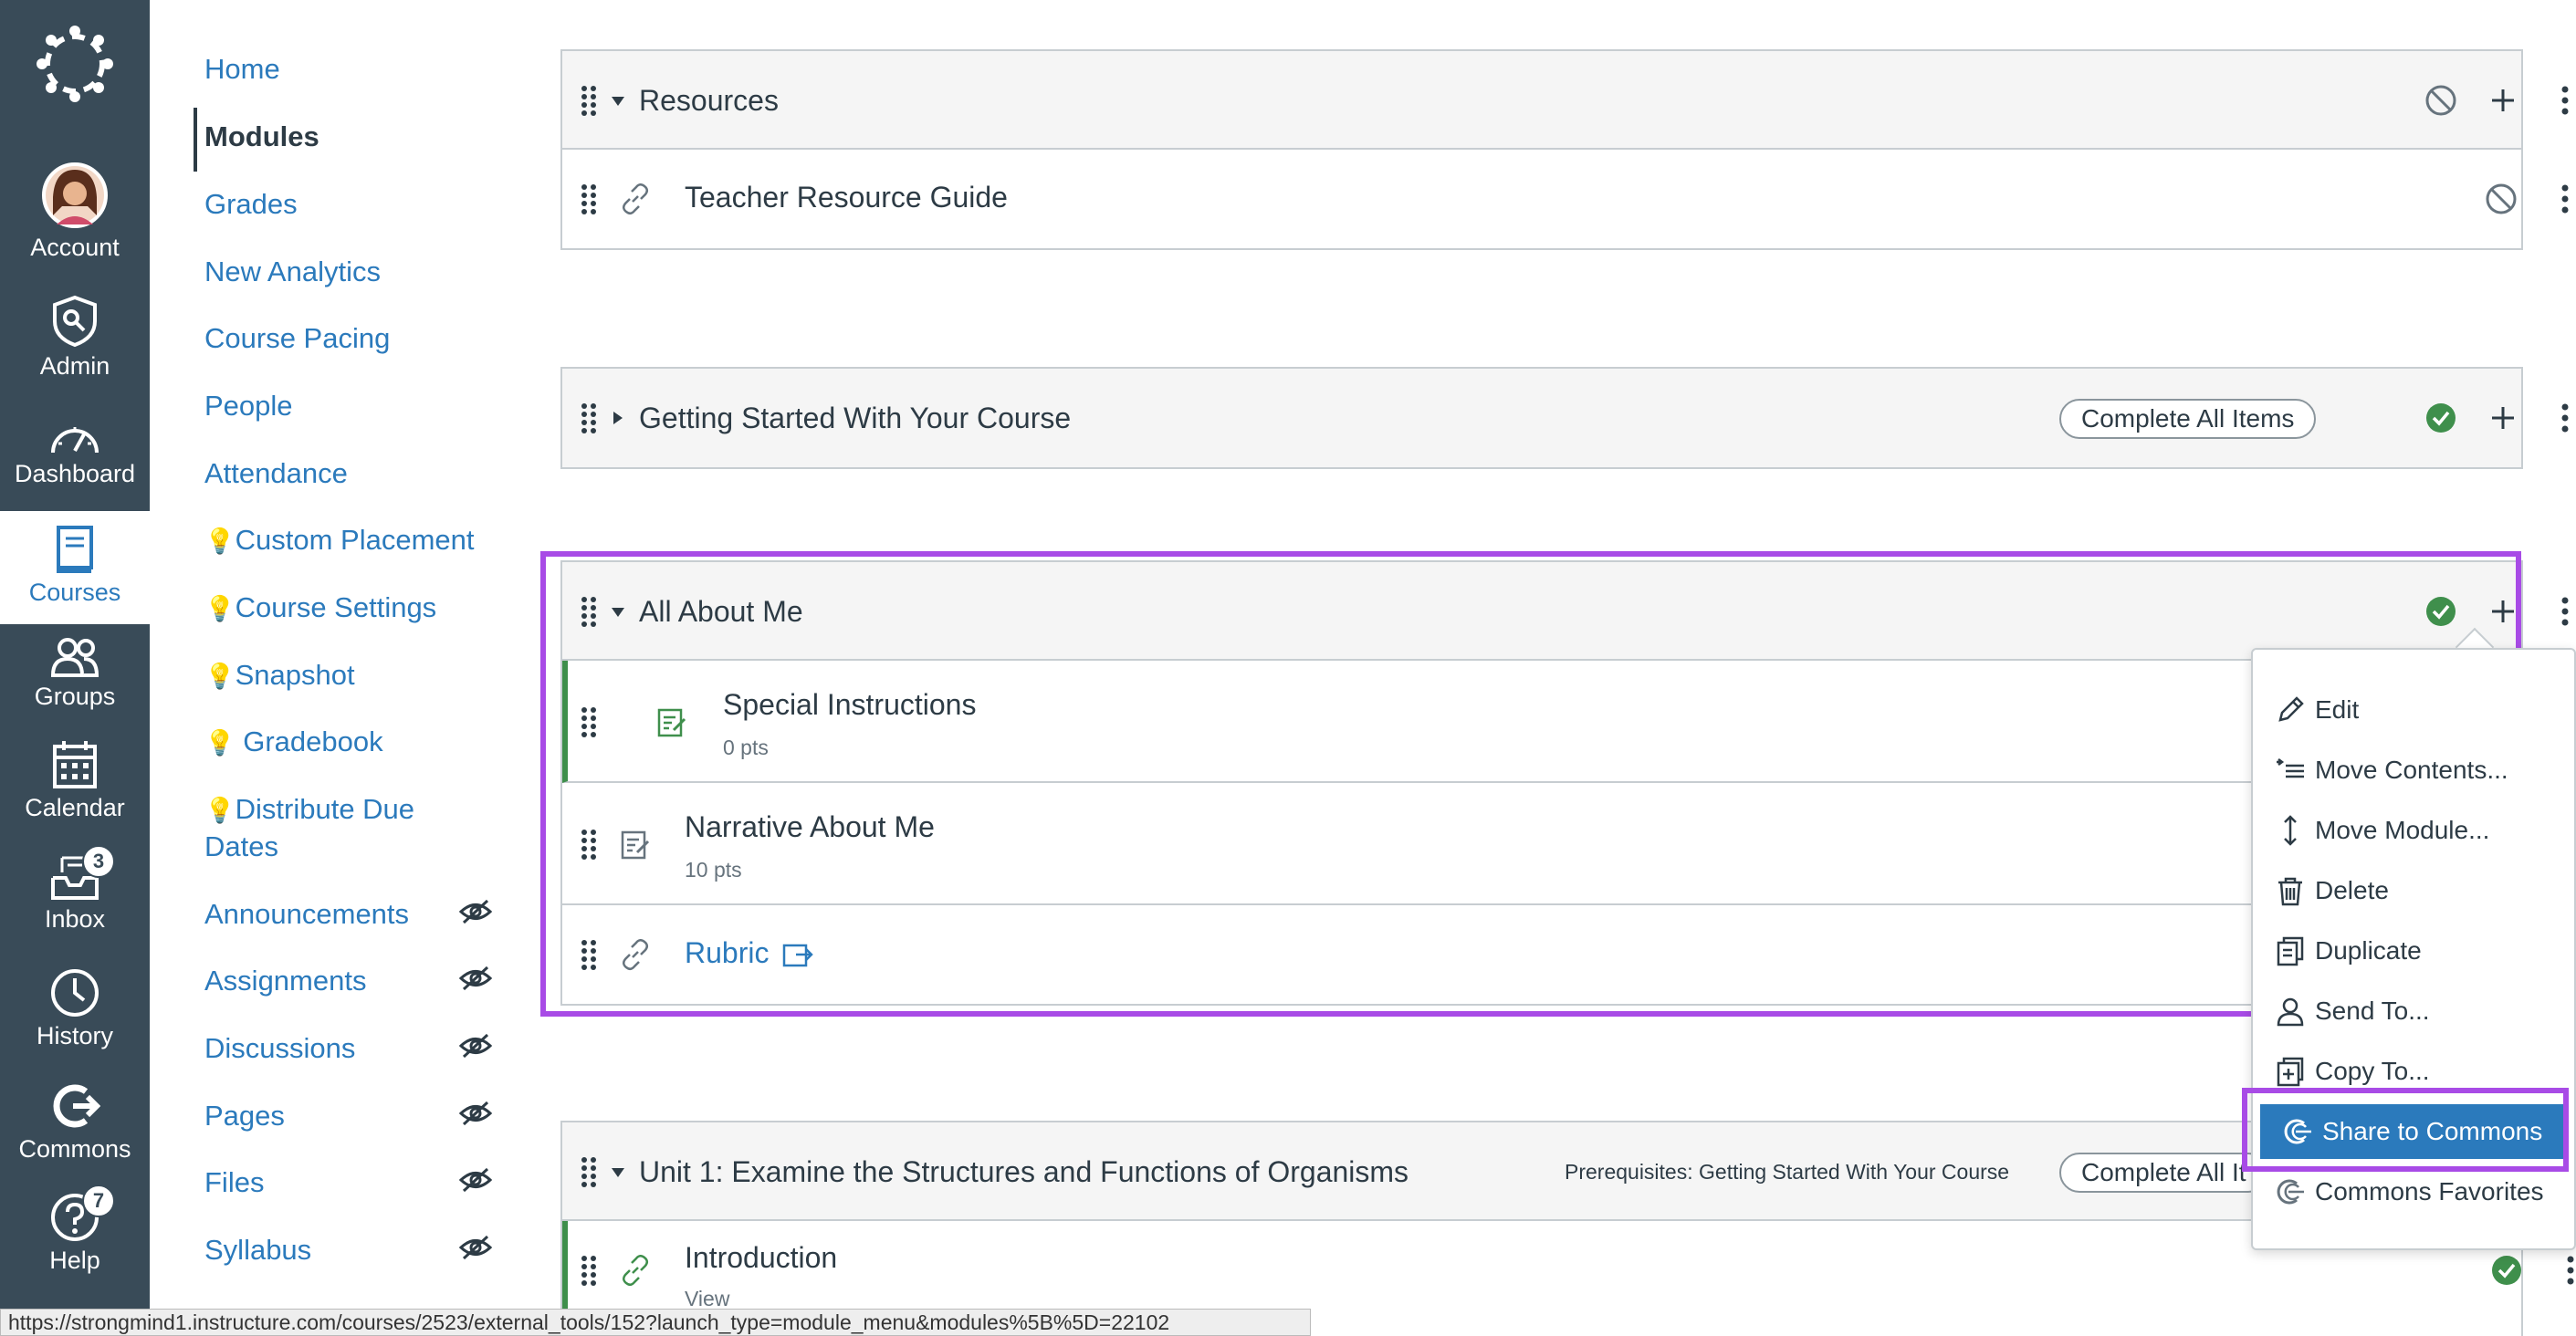 This screenshot has width=2576, height=1336. What do you see at coordinates (297, 338) in the screenshot?
I see `course-nav-course-pacing: Course Pacing` at bounding box center [297, 338].